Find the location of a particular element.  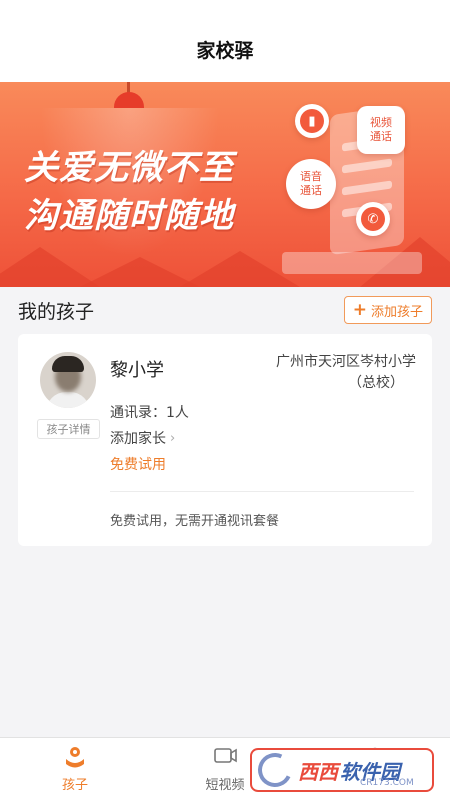

banner-slogan-line2: 沟通随时随地 is located at coordinates (129, 216).